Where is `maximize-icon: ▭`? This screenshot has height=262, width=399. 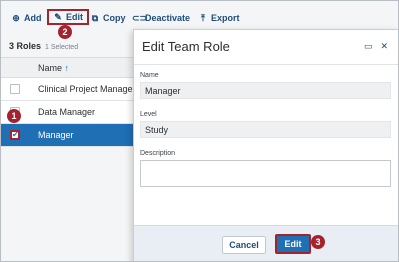 maximize-icon: ▭ is located at coordinates (368, 46).